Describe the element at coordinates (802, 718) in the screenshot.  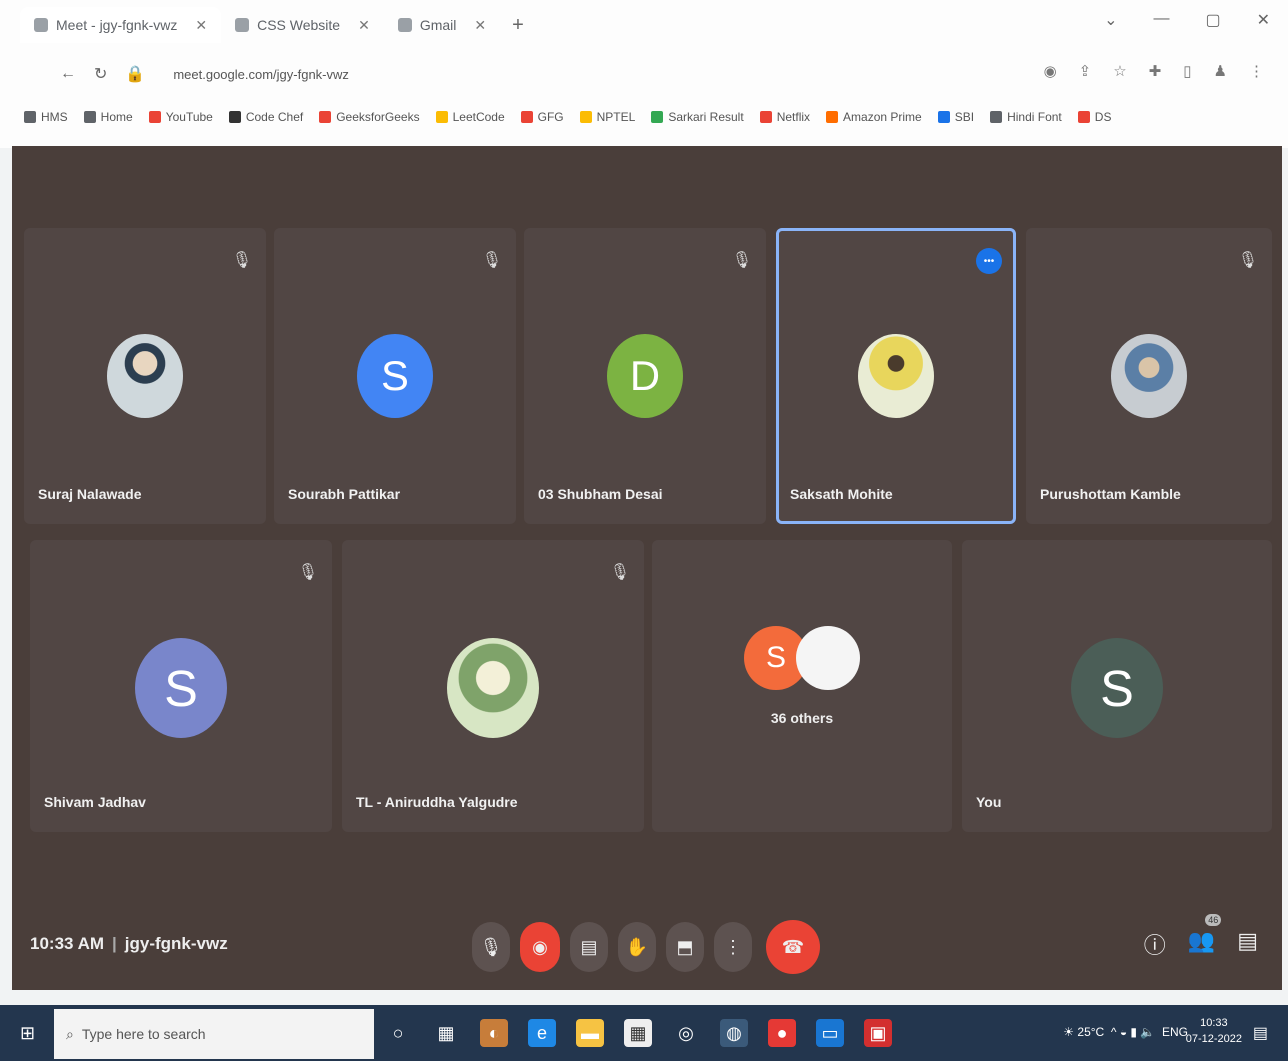
I see `others-count: 36 others` at that location.